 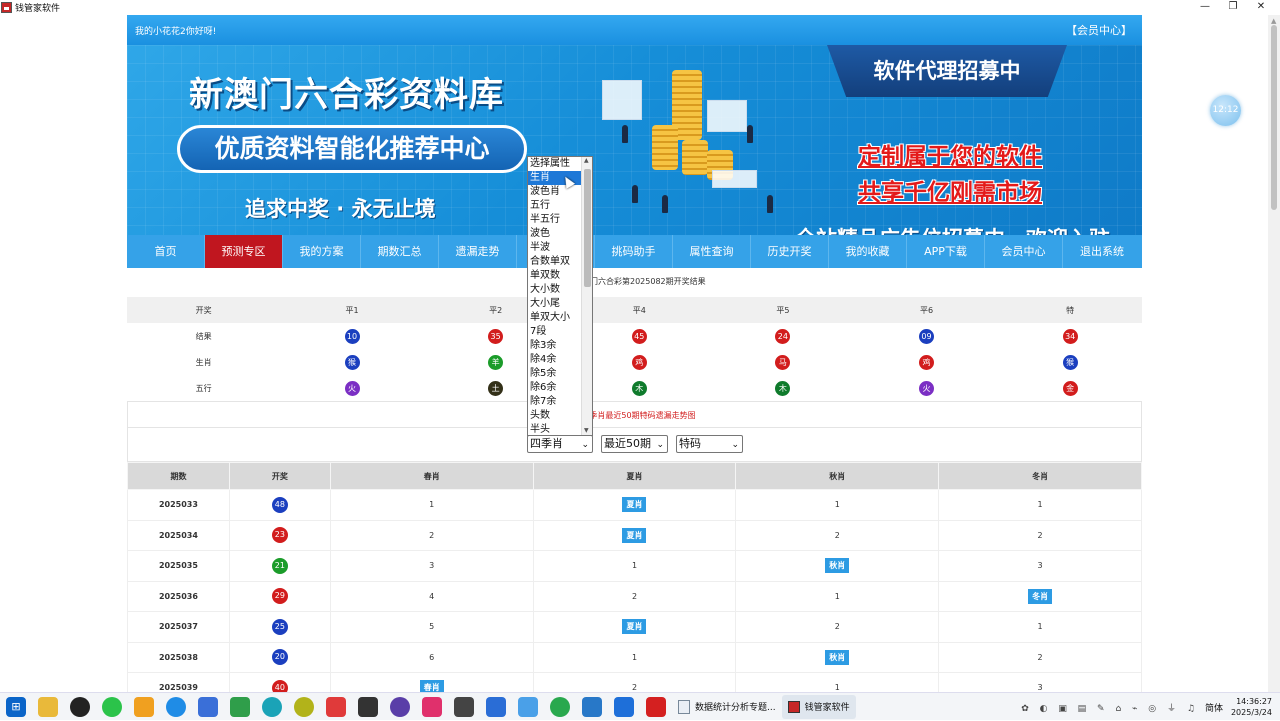 What do you see at coordinates (1099, 30) in the screenshot?
I see `member-center-link: 【会员中心】` at bounding box center [1099, 30].